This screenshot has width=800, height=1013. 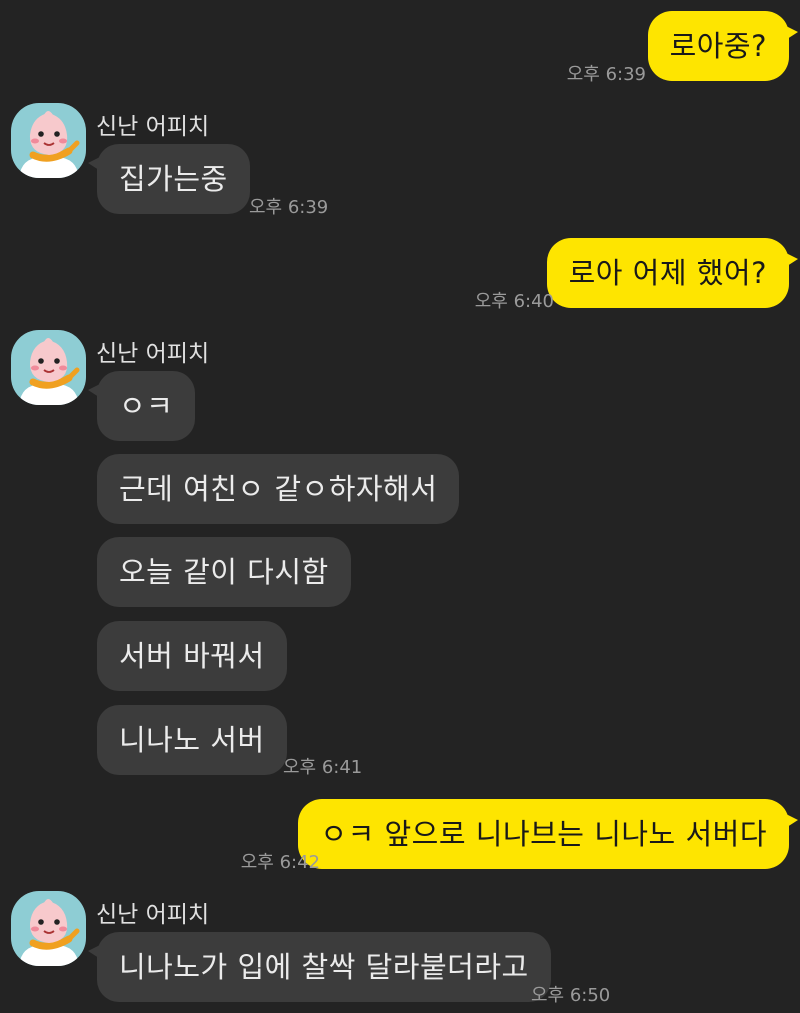 What do you see at coordinates (319, 967) in the screenshot?
I see `incoming-message-bubble: 니나노가 입에 찰싹 달라붙더라고` at bounding box center [319, 967].